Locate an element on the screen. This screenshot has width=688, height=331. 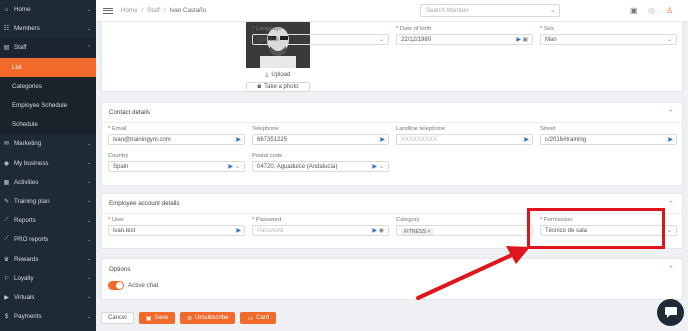
annotation-arrow is located at coordinates (473, 273).